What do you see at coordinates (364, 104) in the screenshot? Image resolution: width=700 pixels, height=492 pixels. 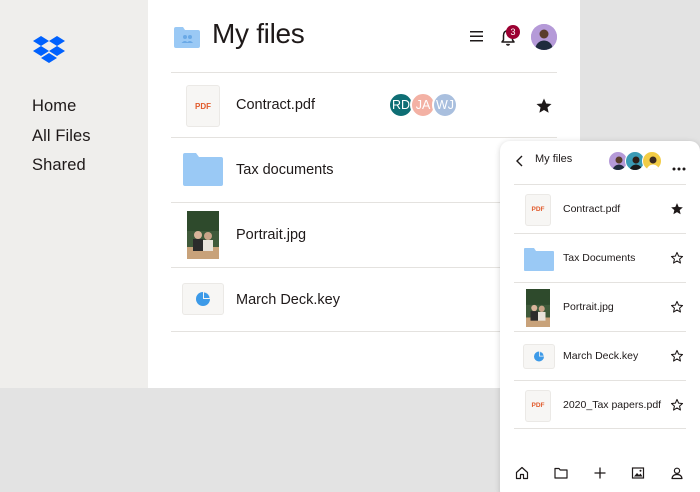 I see `file-row-contract: PDF Contract.pdf RD JA WJ` at bounding box center [364, 104].